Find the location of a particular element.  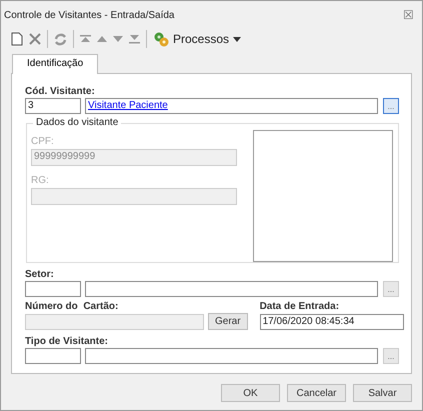

first-record-icon is located at coordinates (85, 39).